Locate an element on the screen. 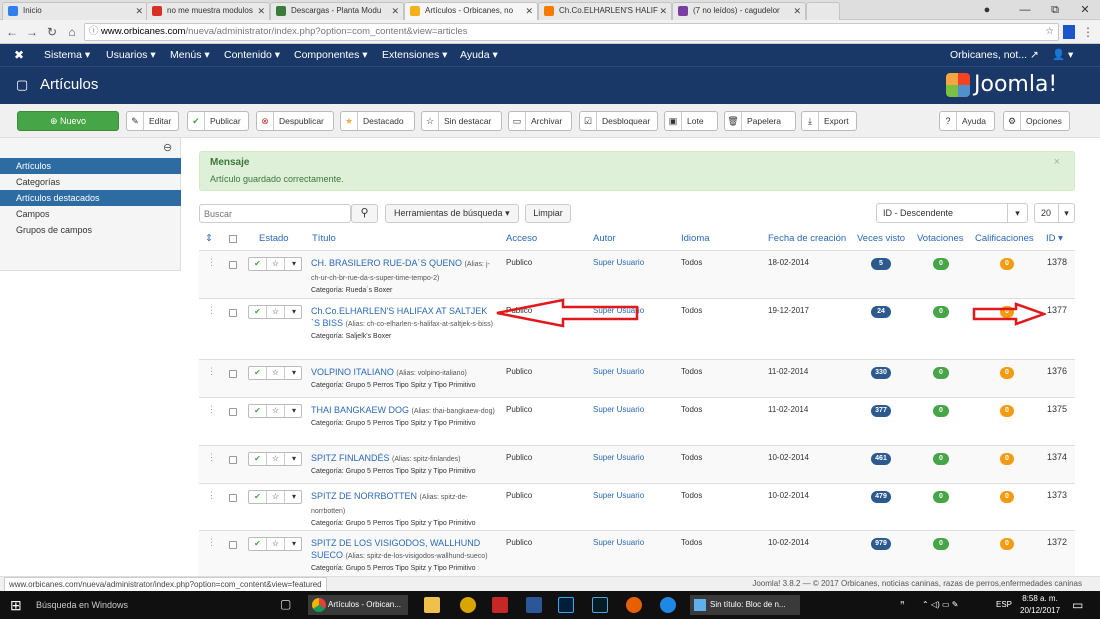 The width and height of the screenshot is (1100, 619). search-input is located at coordinates (275, 213).